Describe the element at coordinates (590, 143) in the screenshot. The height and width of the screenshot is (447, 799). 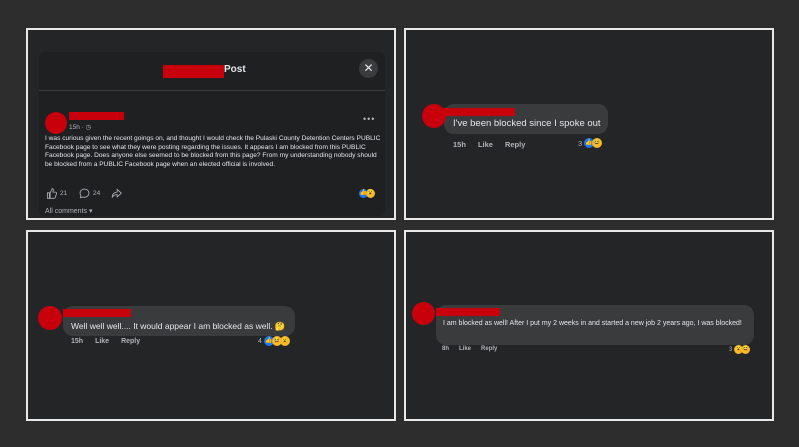
I see `comment-reactions: 3 👍 😆` at that location.